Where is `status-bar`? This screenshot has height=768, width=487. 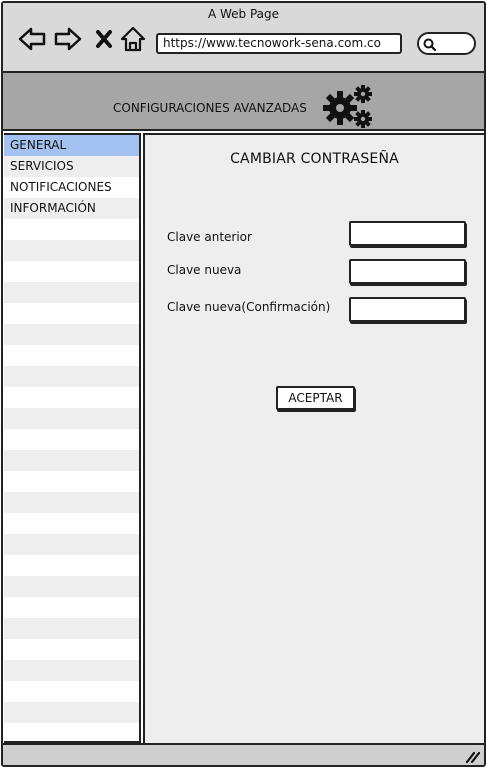 status-bar is located at coordinates (243, 754).